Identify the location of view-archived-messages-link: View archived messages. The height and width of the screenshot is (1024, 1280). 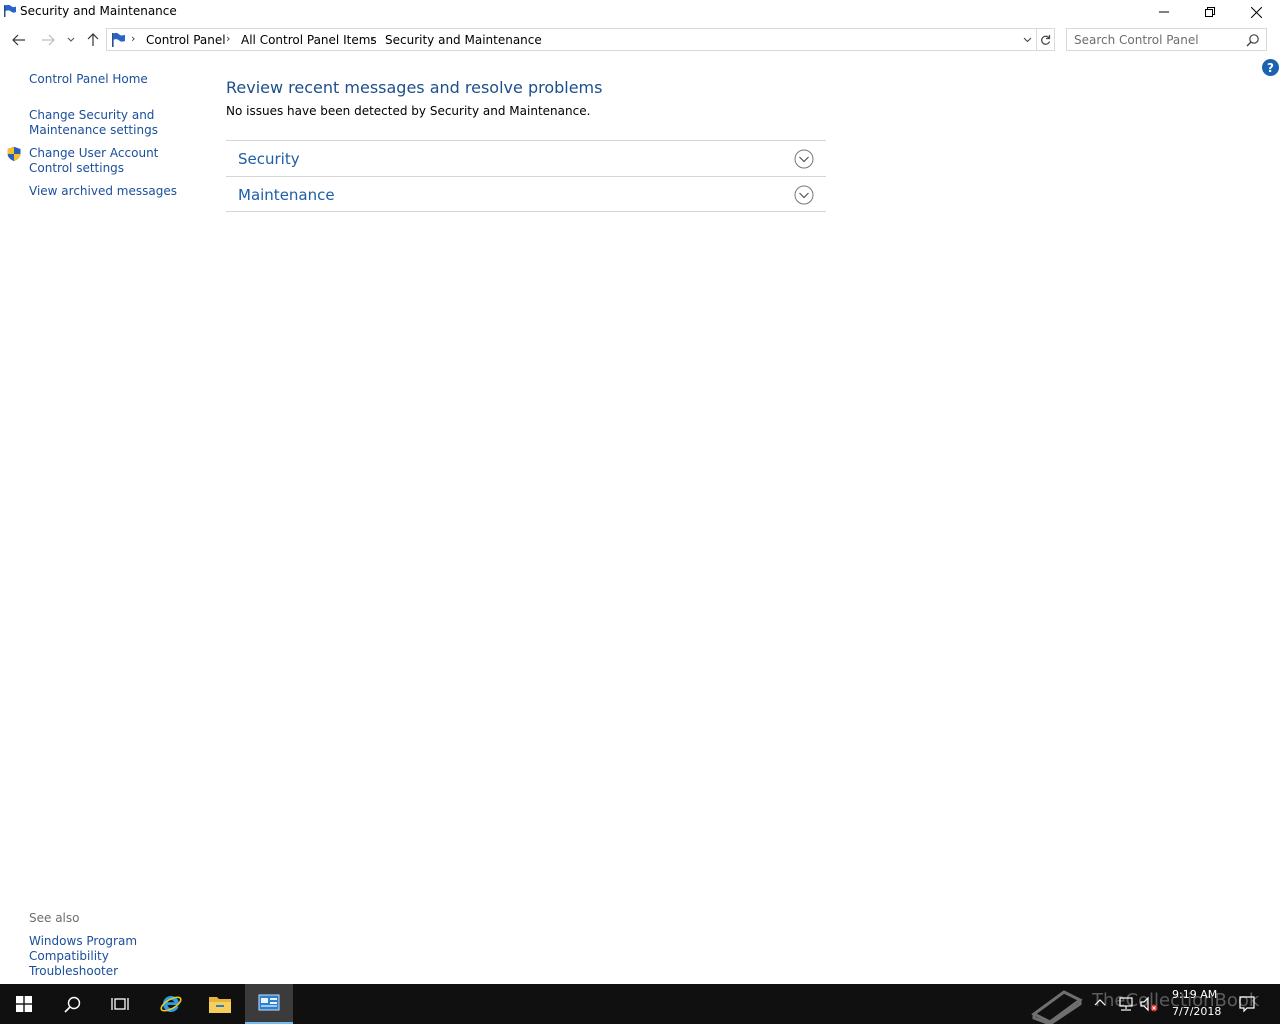
(115, 191).